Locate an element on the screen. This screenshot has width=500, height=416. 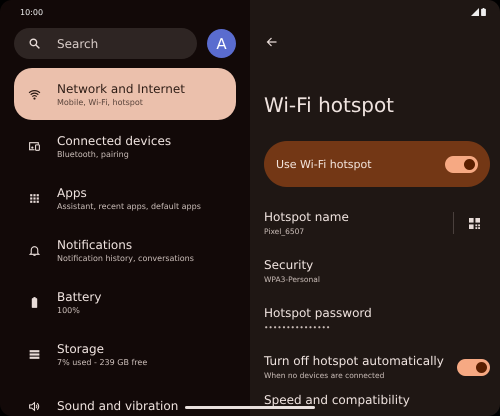
item-subtitle: Notification history, conversations is located at coordinates (125, 258).